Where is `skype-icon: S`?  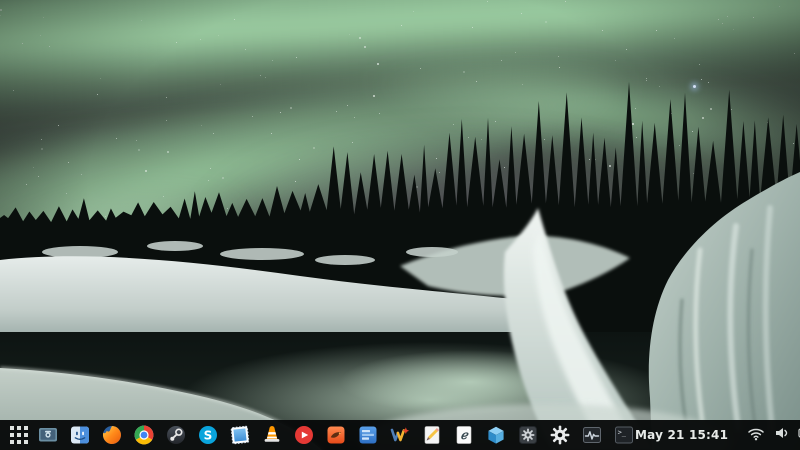 skype-icon: S is located at coordinates (208, 435).